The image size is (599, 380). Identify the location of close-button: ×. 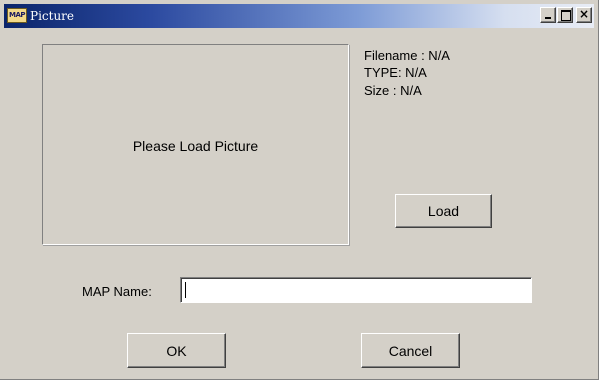
(584, 15).